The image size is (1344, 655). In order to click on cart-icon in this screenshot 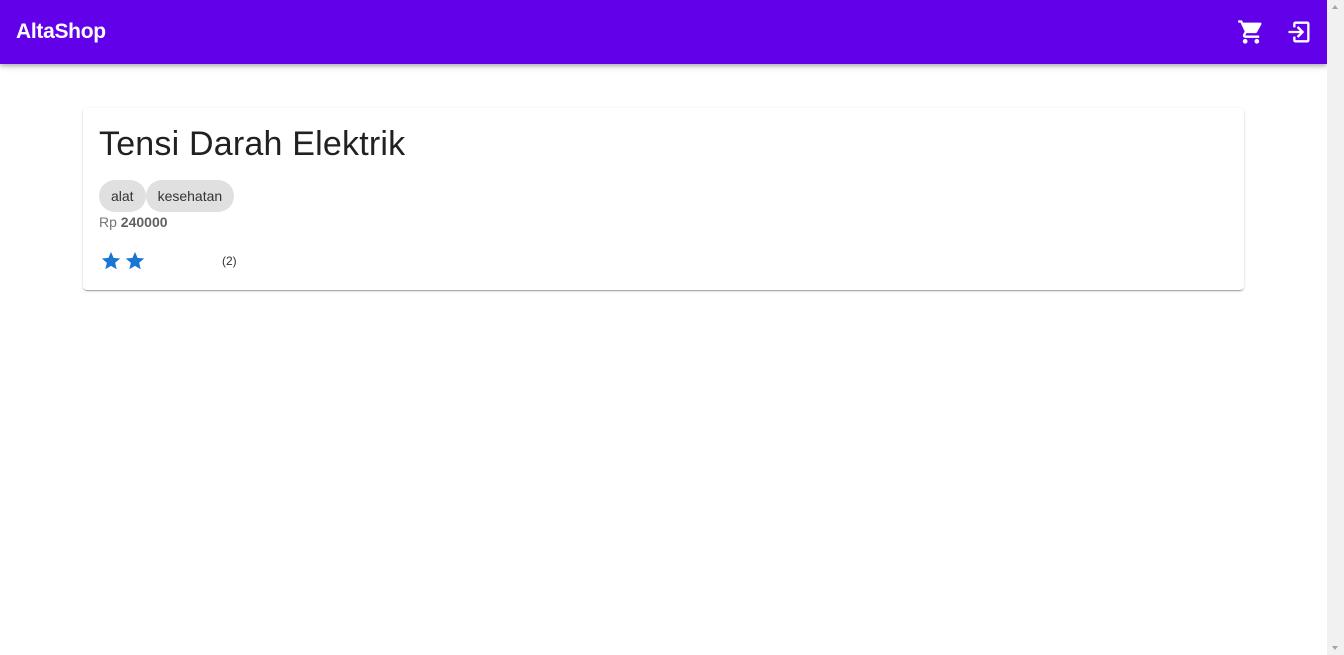, I will do `click(1250, 32)`.